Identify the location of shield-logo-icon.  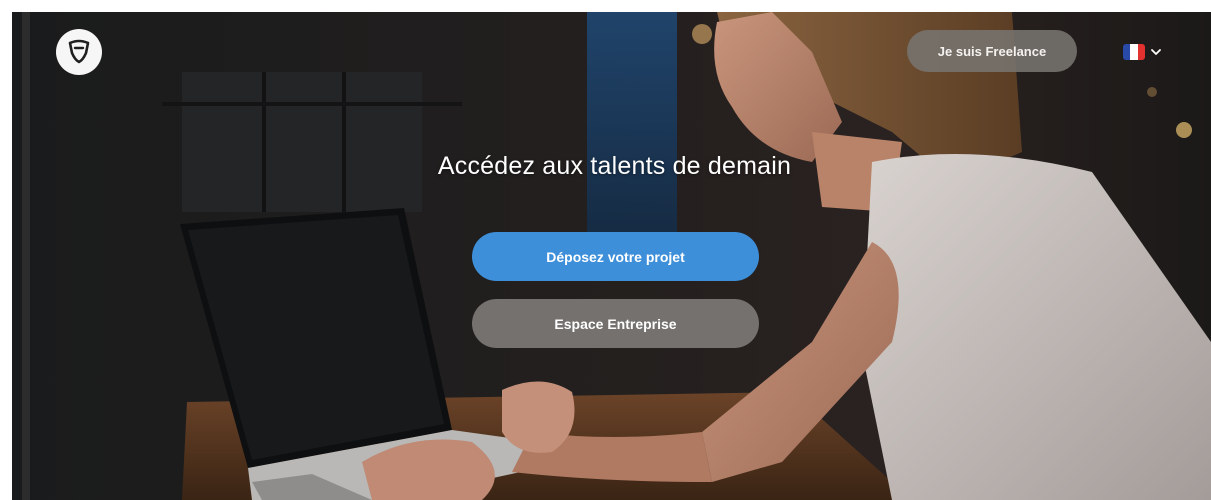
(79, 51).